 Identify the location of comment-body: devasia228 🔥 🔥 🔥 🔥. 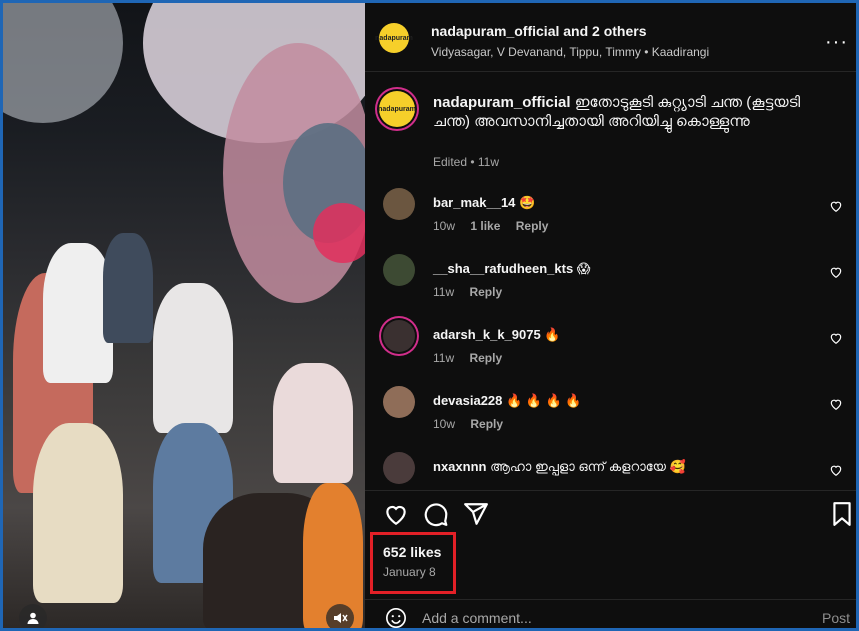
(507, 401).